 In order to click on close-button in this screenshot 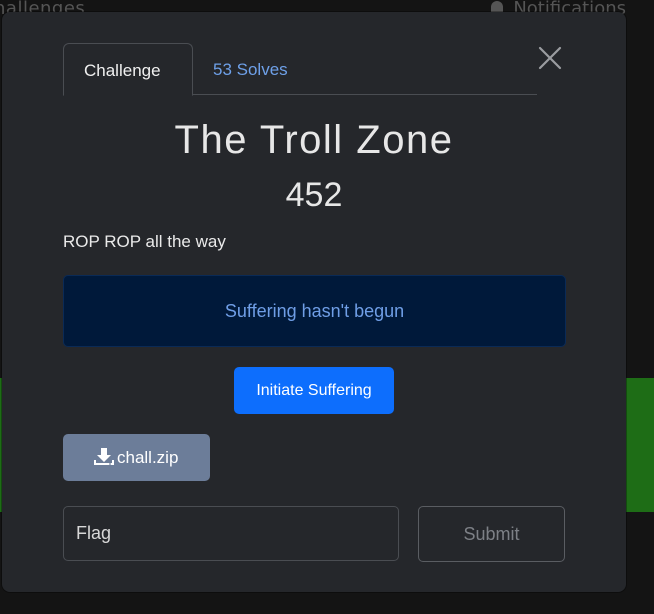, I will do `click(550, 58)`.